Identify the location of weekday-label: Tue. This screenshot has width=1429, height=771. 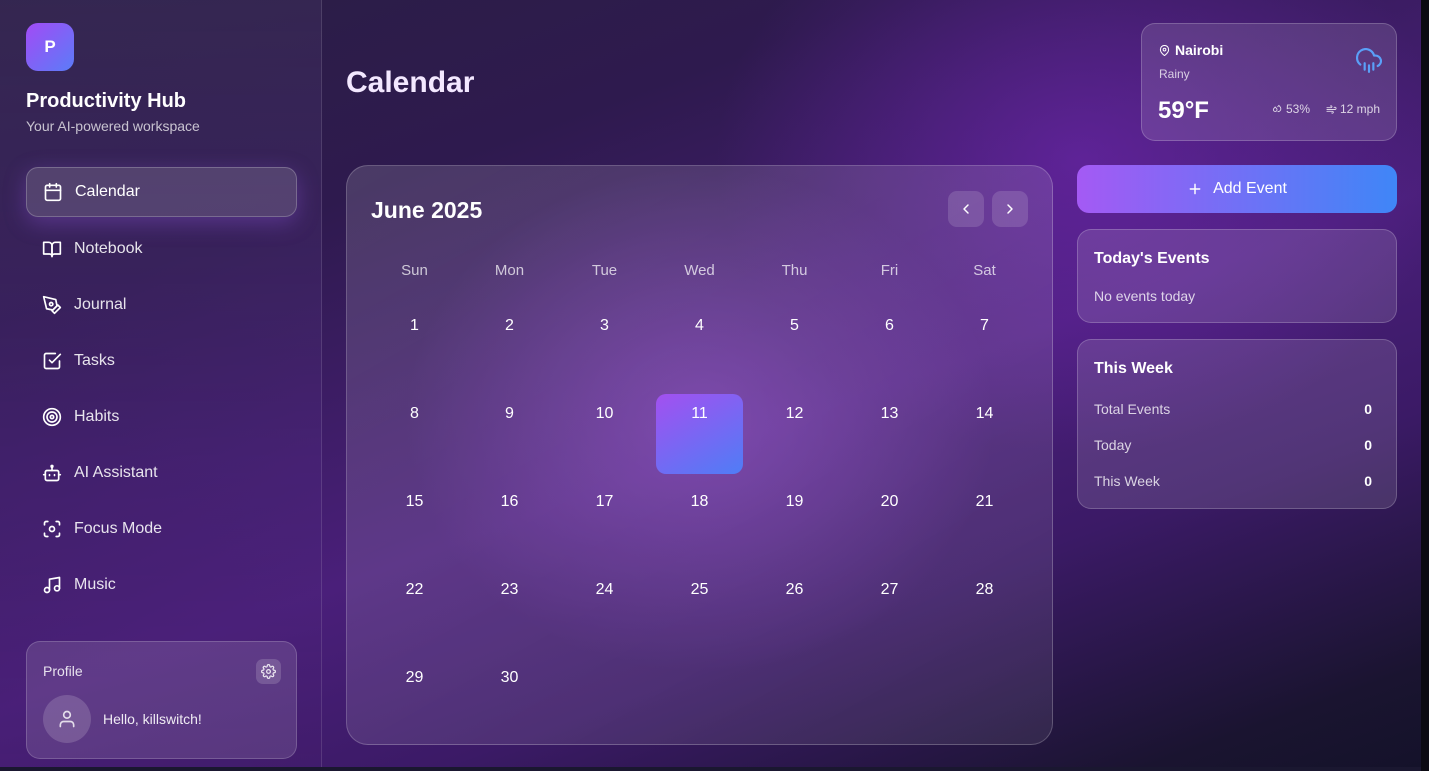
(604, 270).